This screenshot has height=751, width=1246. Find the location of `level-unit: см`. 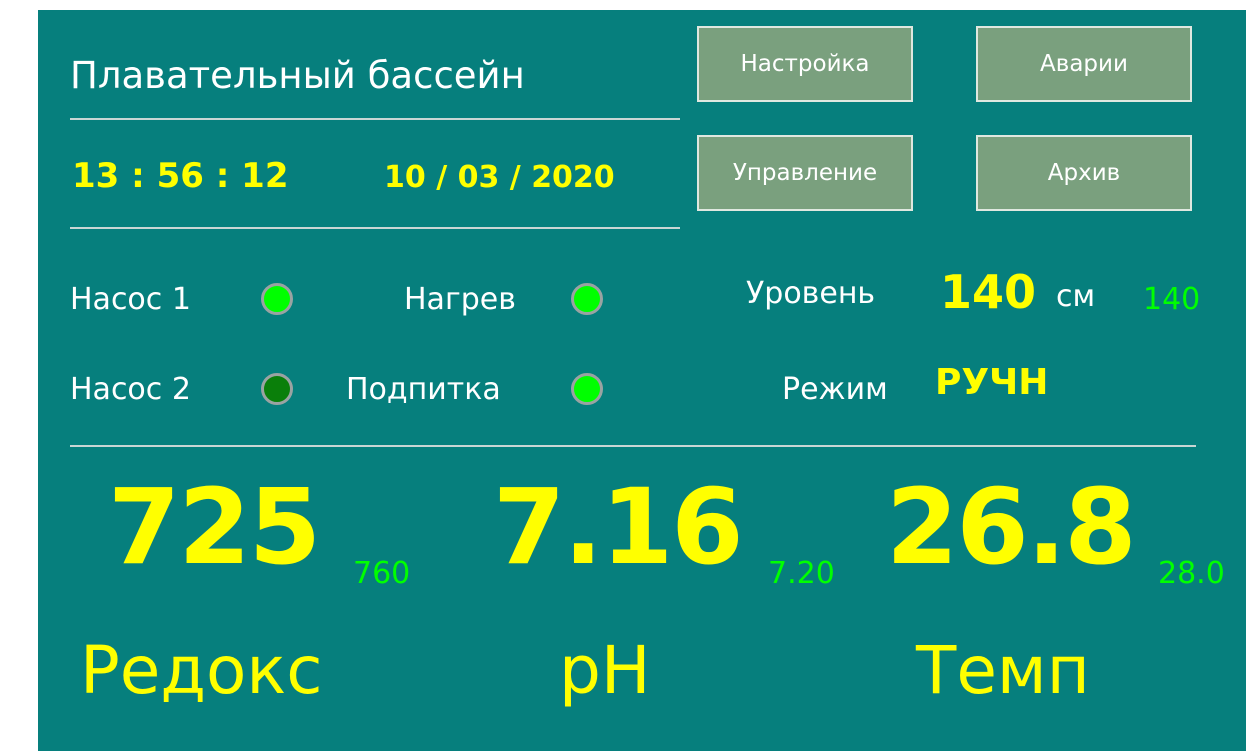

level-unit: см is located at coordinates (1076, 296).